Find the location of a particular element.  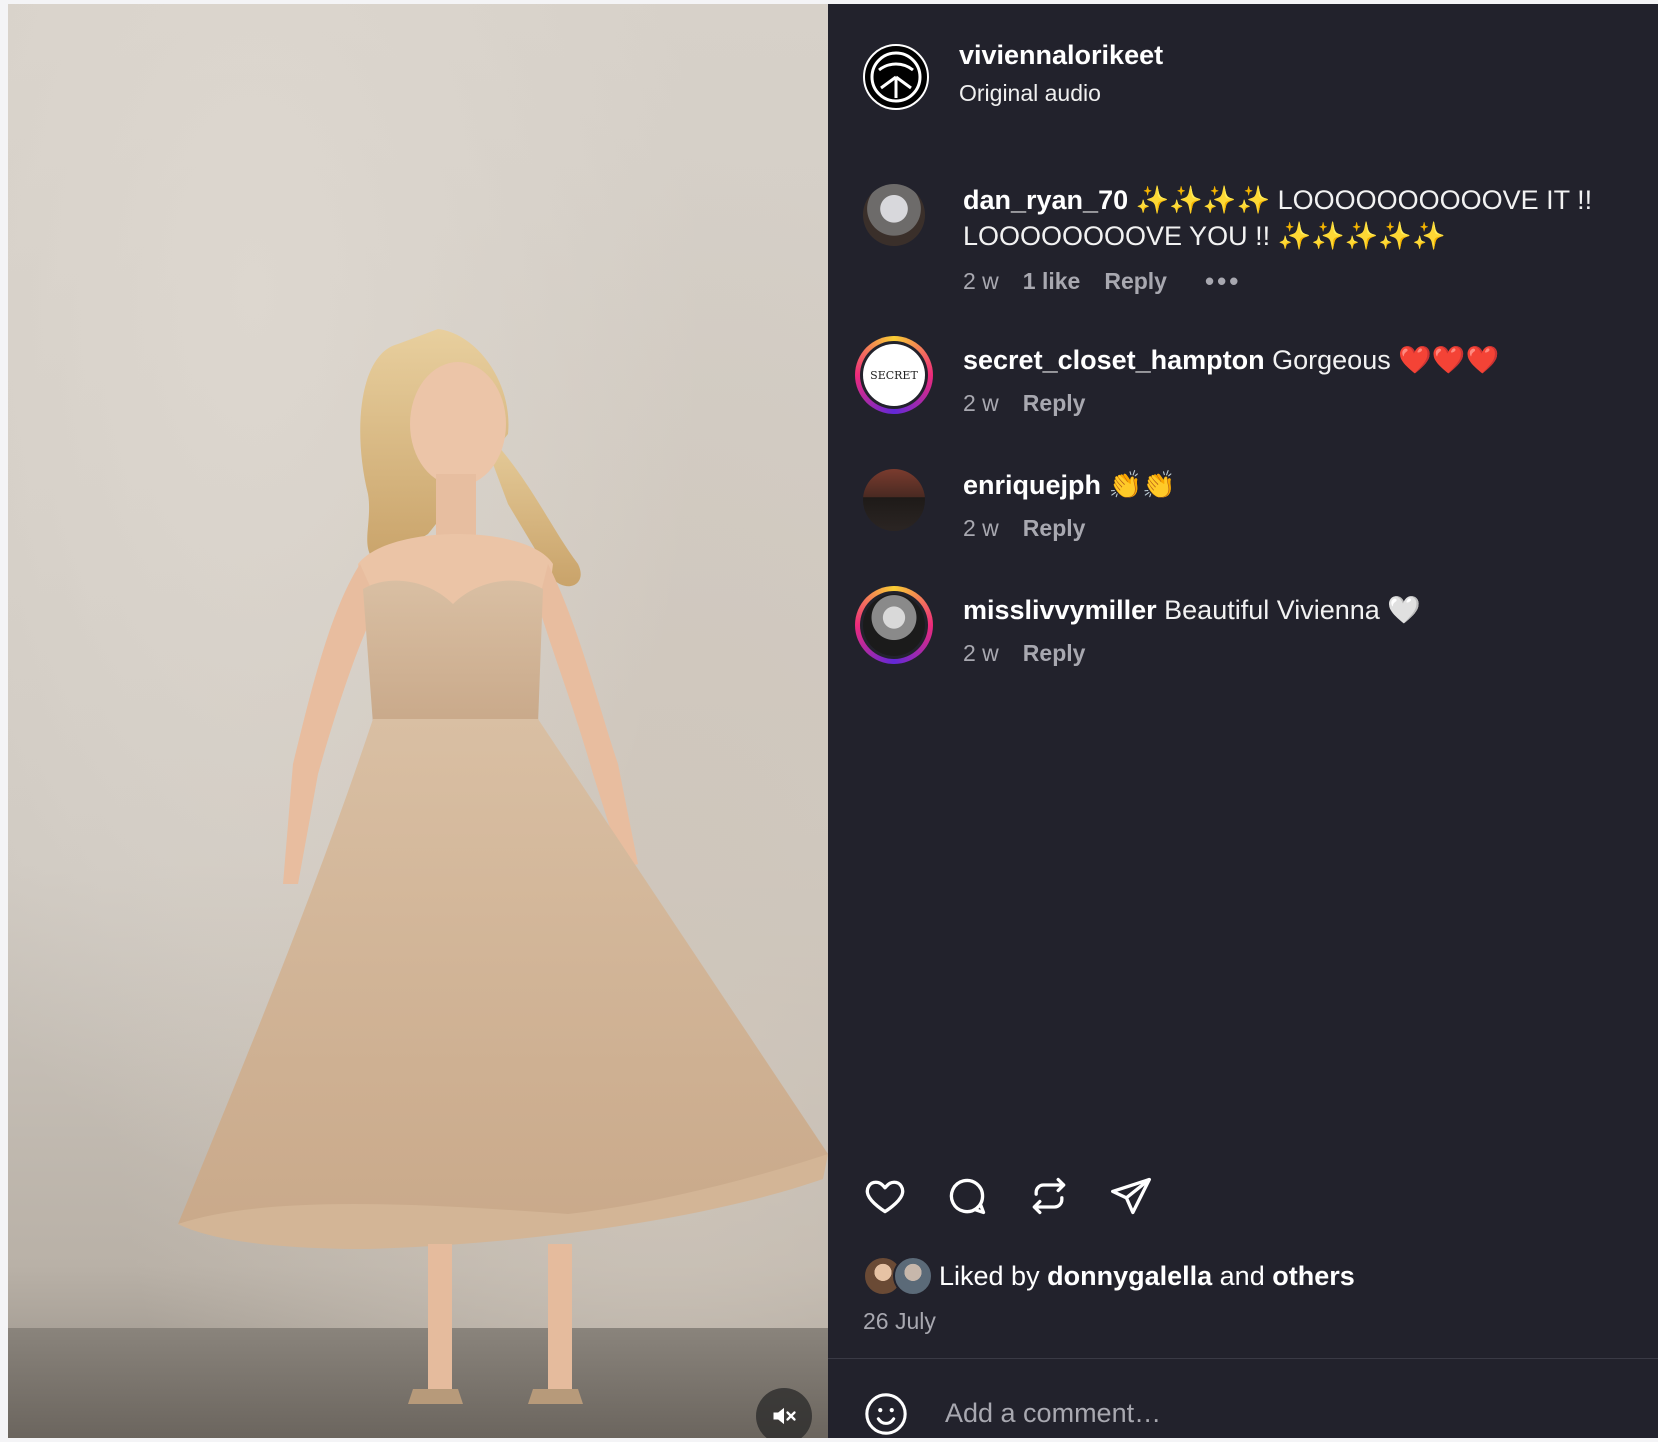

share-icon is located at coordinates (1131, 1196).